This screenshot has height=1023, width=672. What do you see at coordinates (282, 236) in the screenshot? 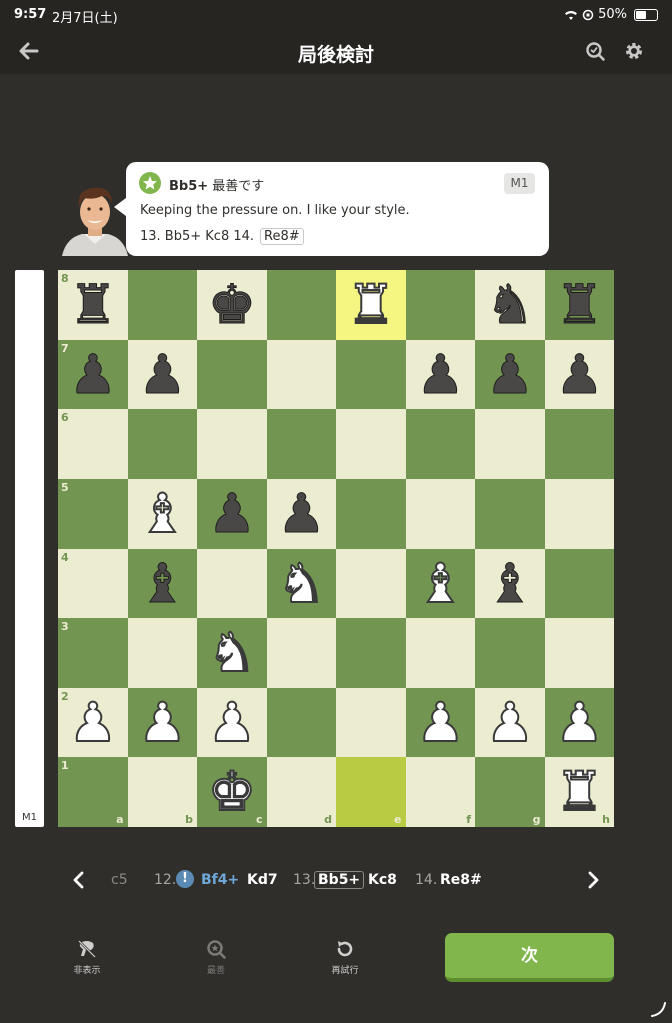
I see `line-move-chip: Re8#` at bounding box center [282, 236].